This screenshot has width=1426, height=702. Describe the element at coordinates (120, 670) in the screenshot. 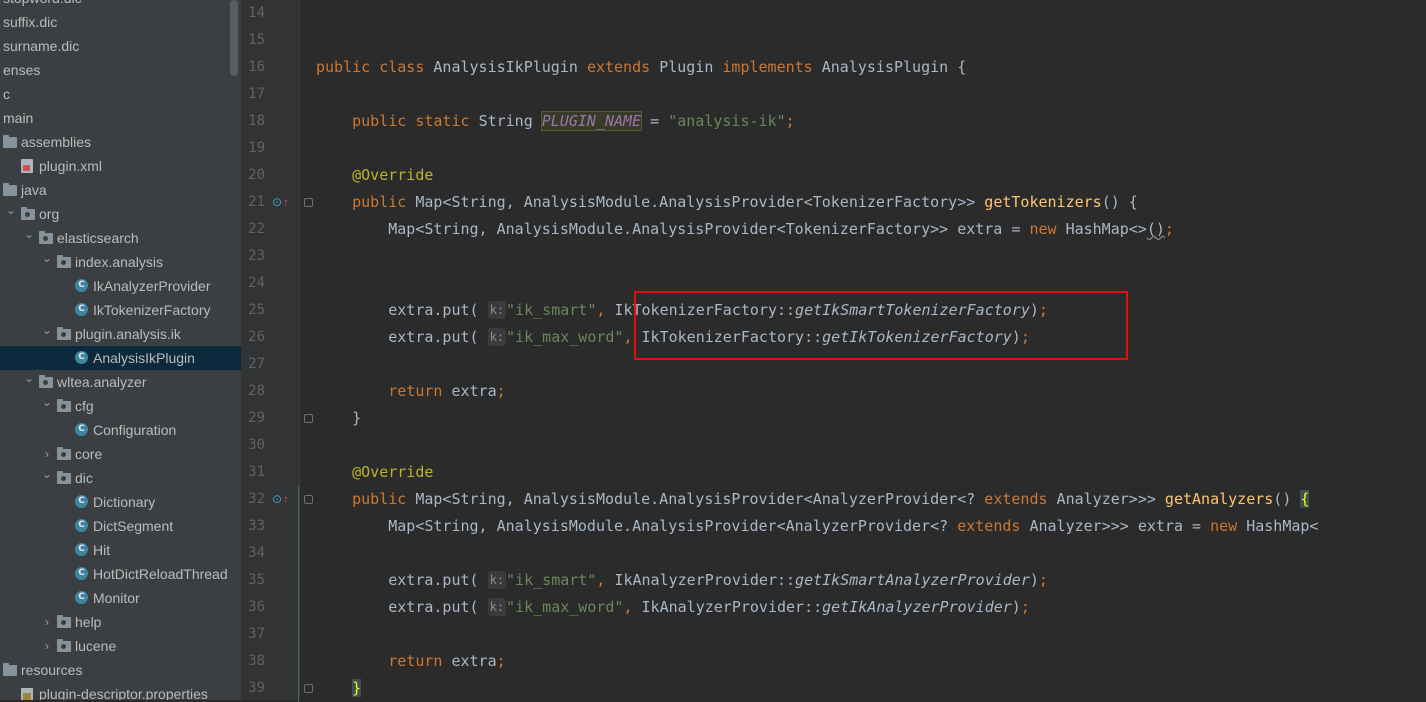

I see `tree-item-resources: resources` at that location.